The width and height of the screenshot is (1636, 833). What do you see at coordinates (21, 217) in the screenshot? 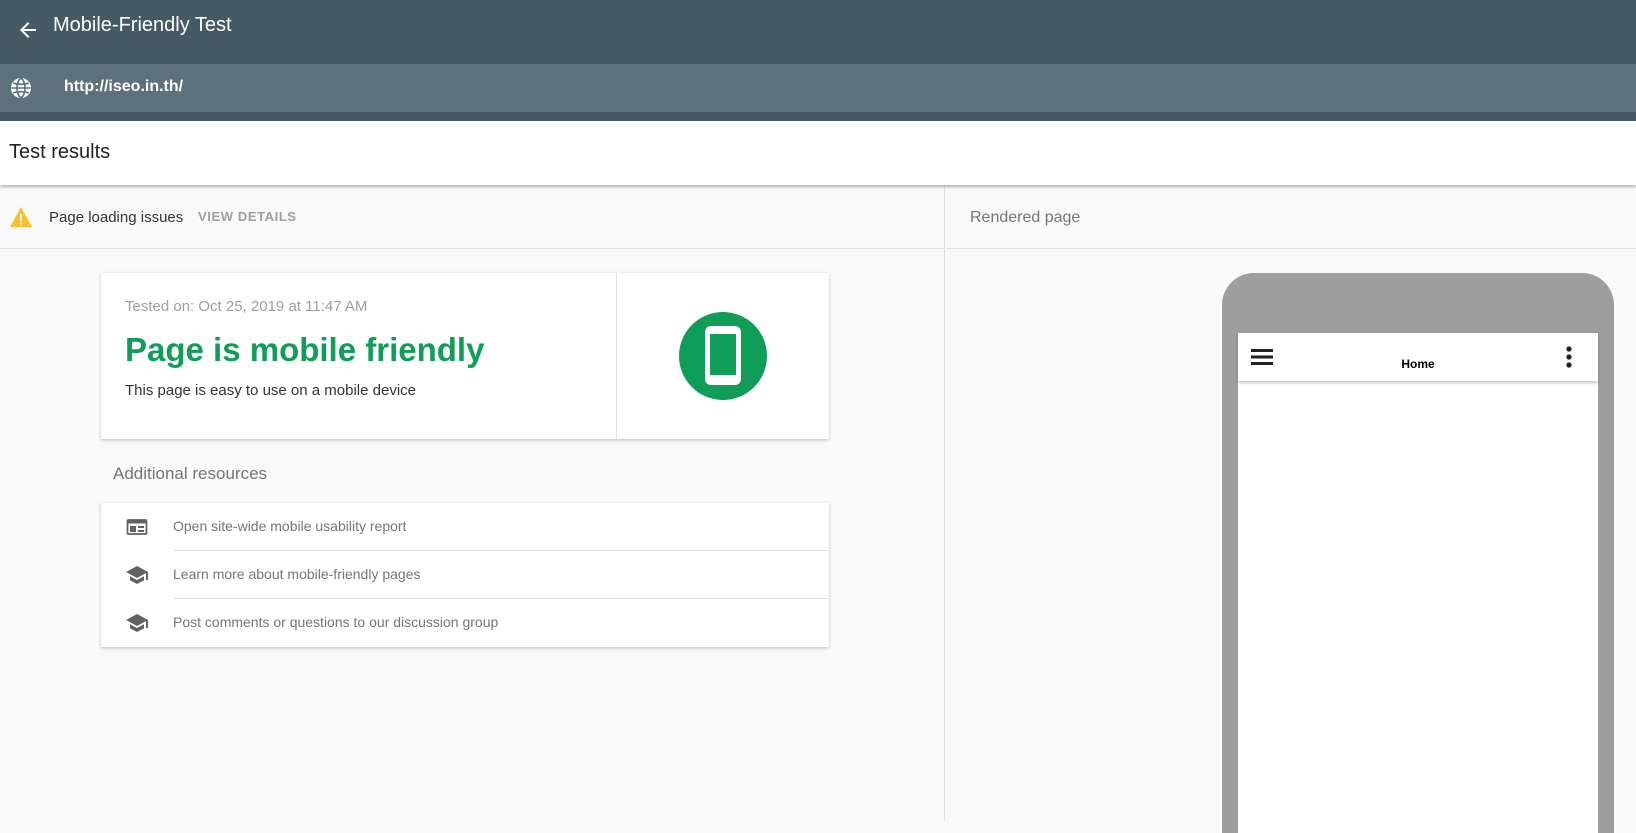
I see `warning-icon` at bounding box center [21, 217].